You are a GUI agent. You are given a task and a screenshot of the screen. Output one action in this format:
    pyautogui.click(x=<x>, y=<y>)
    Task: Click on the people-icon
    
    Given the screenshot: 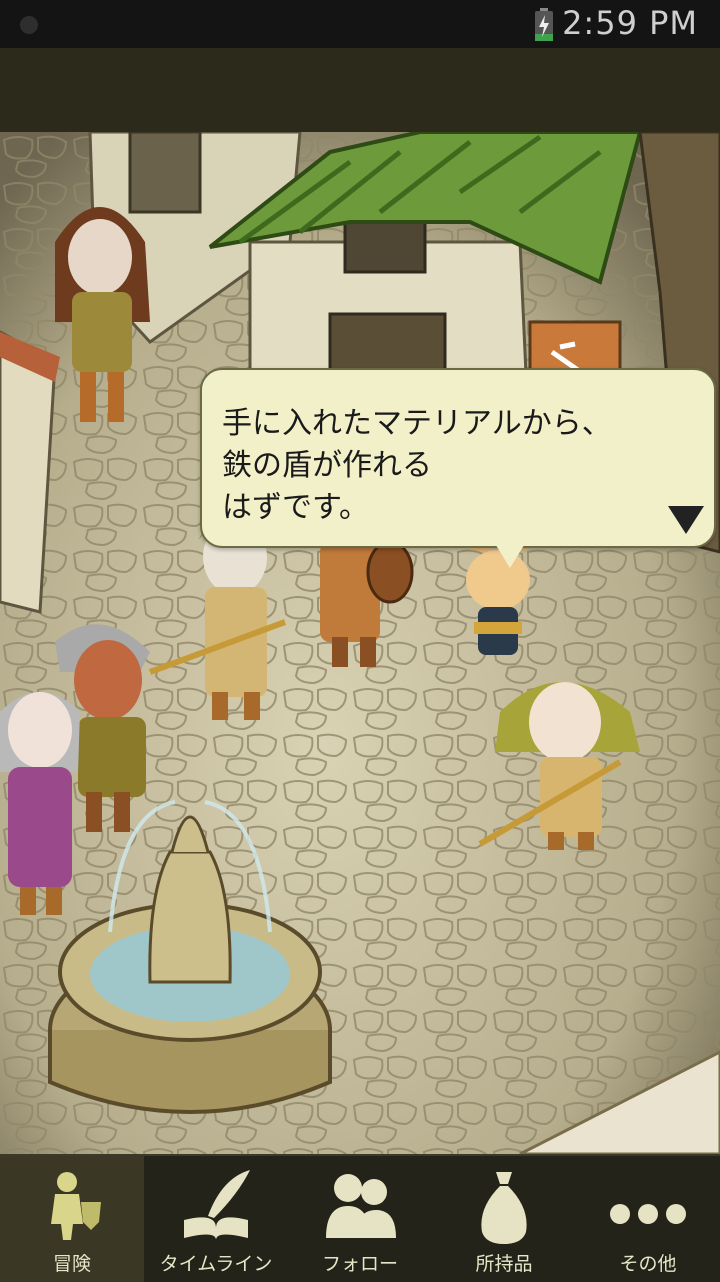 What is the action you would take?
    pyautogui.click(x=361, y=1206)
    